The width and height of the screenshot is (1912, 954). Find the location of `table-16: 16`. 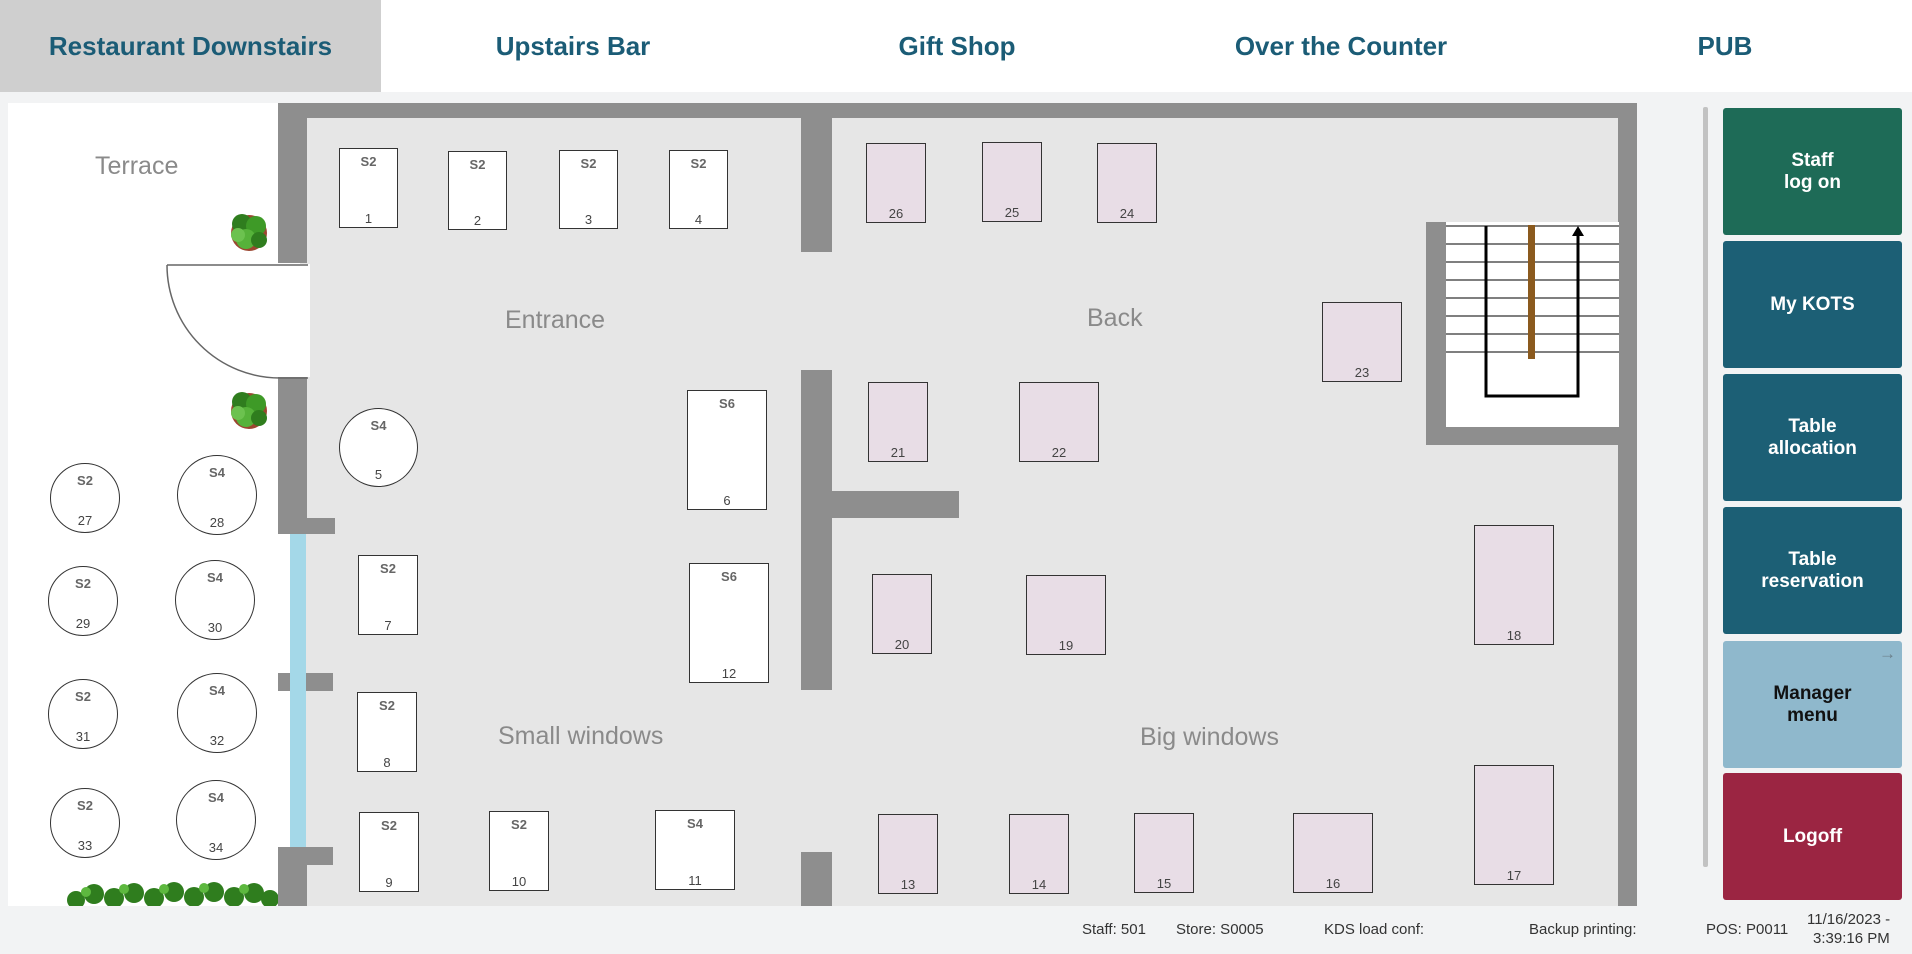

table-16: 16 is located at coordinates (1333, 853).